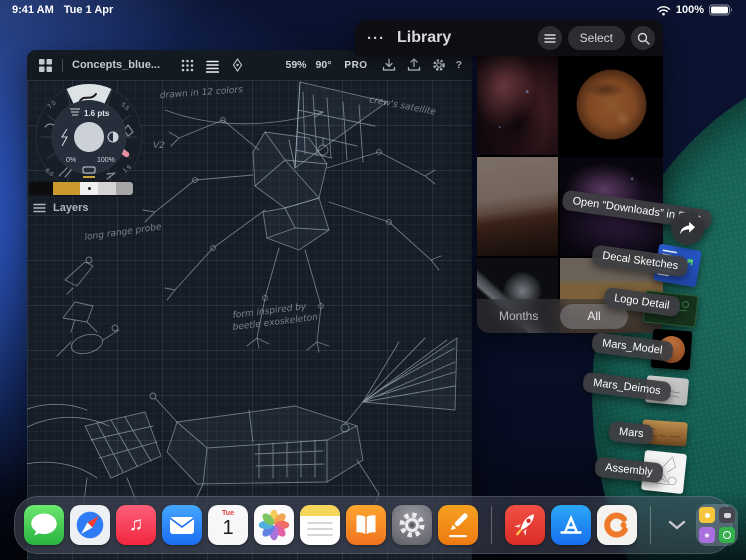 Image resolution: width=746 pixels, height=560 pixels. I want to click on dock-app-rocket, so click(525, 525).